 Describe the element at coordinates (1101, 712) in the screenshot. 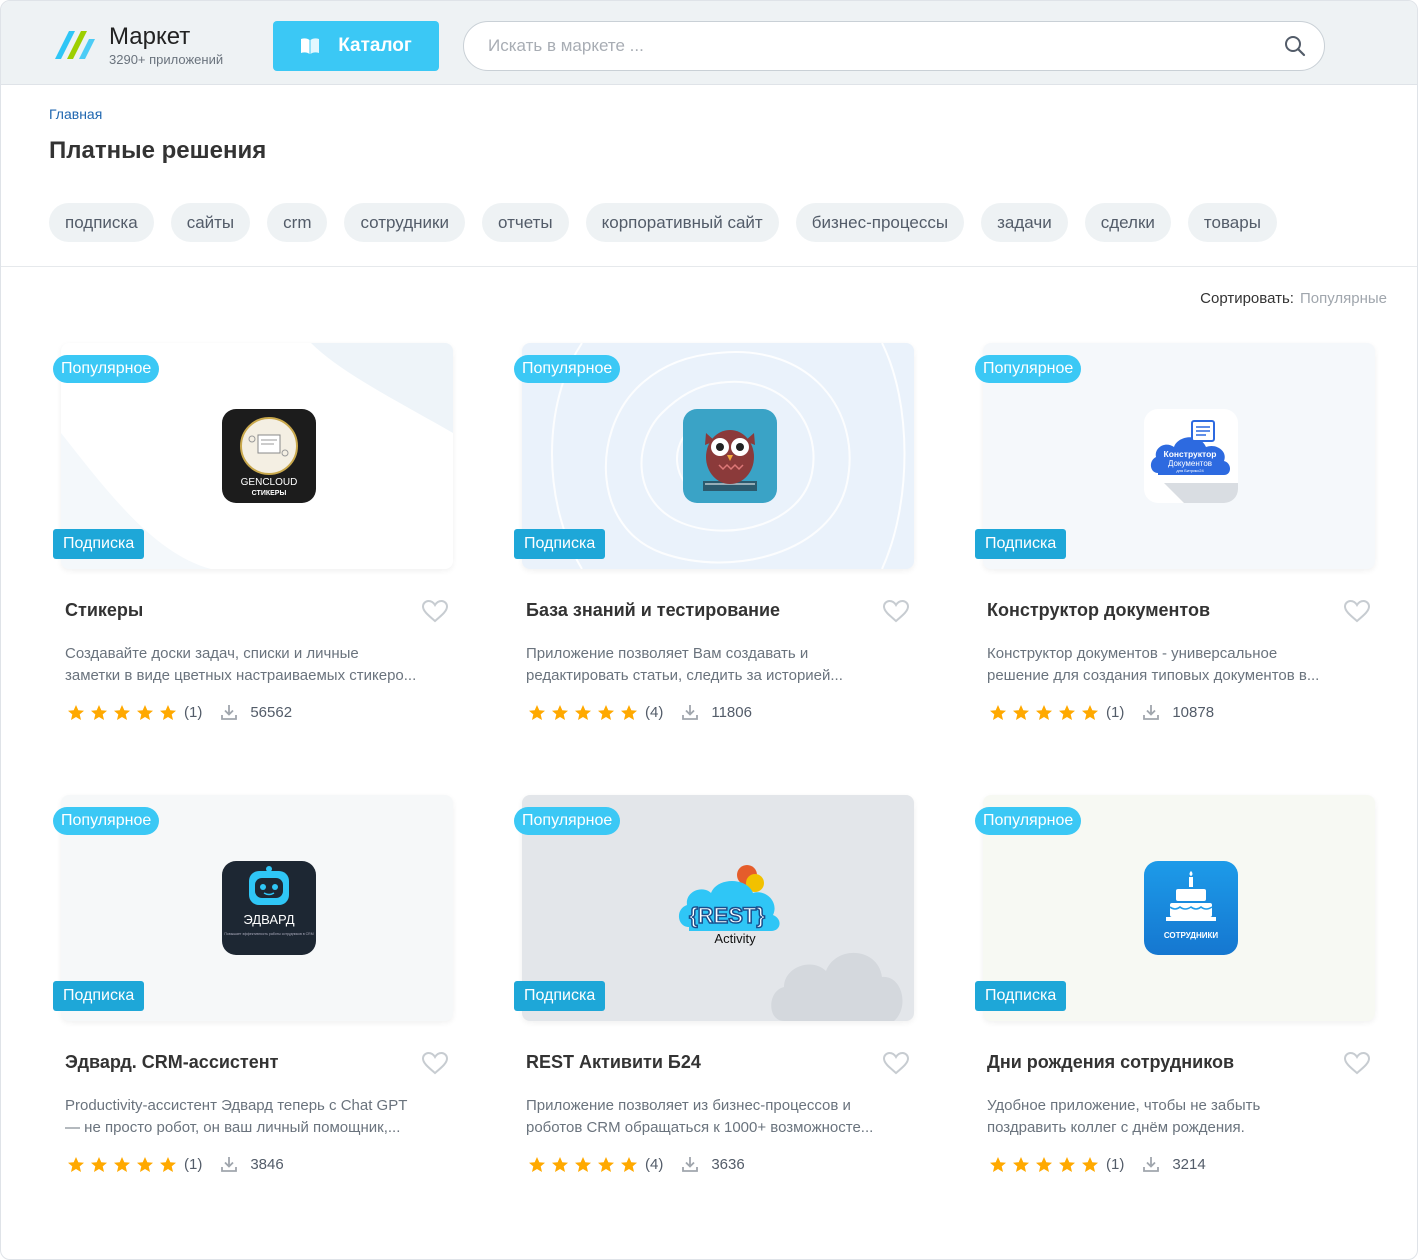

I see `card-meta: (1) 10878` at that location.